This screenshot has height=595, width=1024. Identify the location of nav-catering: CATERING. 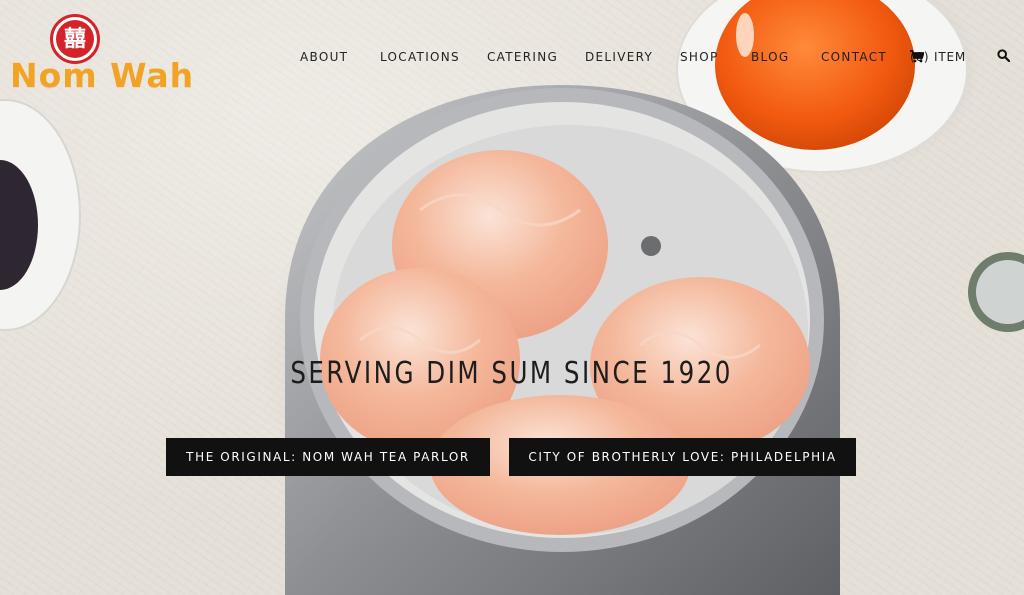
(522, 57).